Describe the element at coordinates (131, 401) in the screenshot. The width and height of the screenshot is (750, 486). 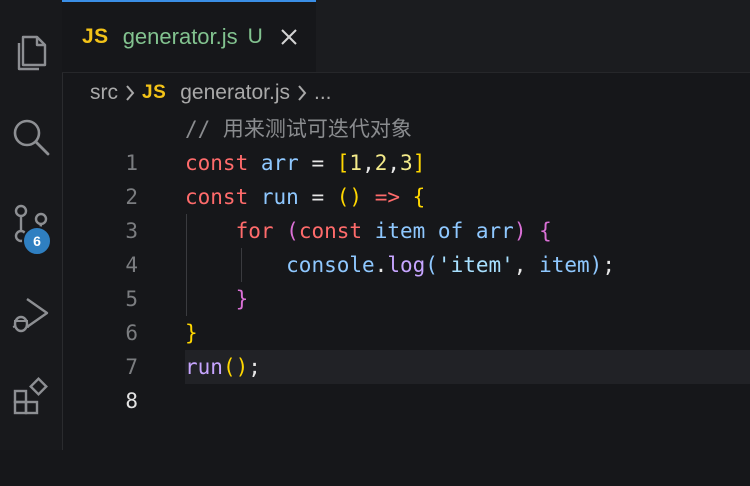
I see `line-number: 8` at that location.